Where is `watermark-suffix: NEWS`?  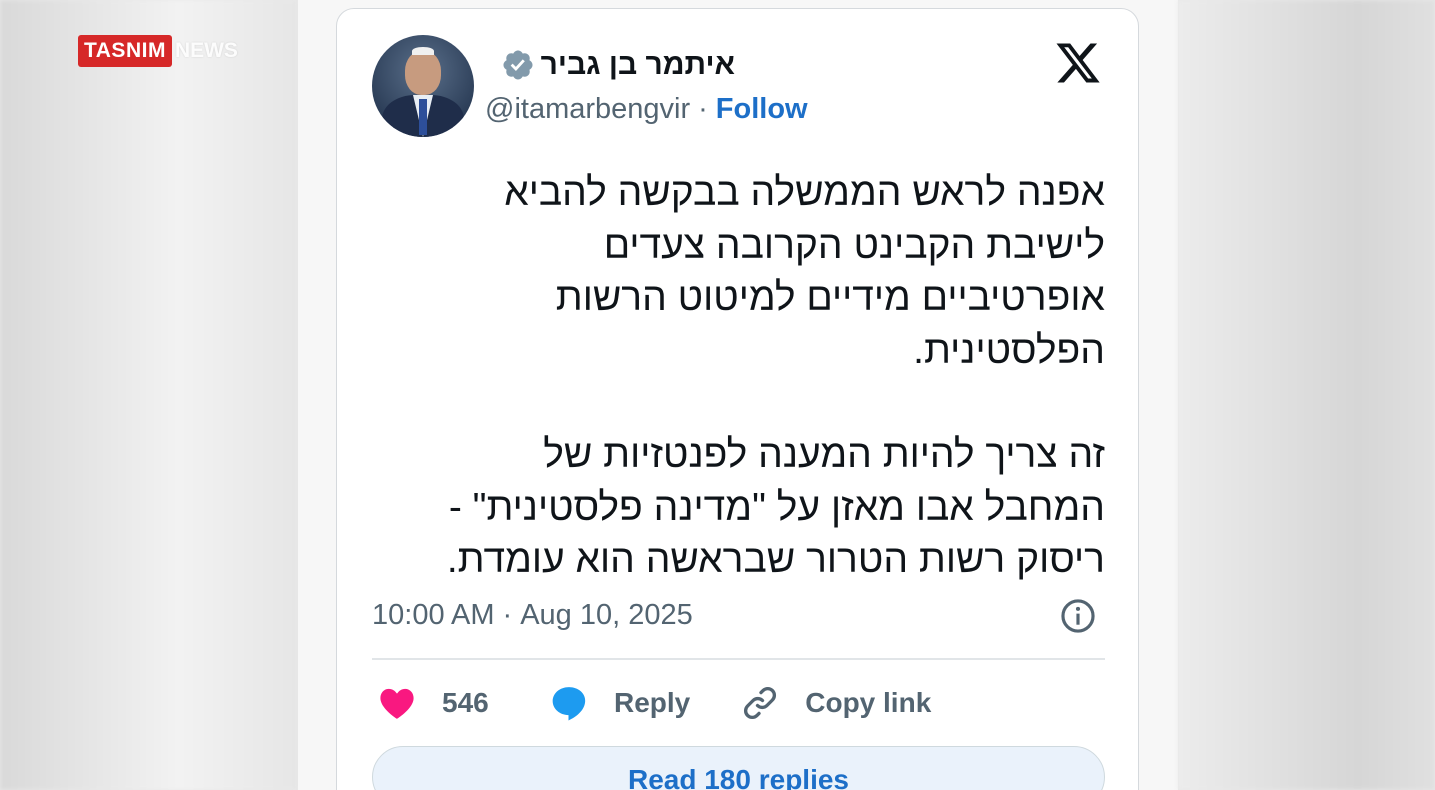 watermark-suffix: NEWS is located at coordinates (206, 50).